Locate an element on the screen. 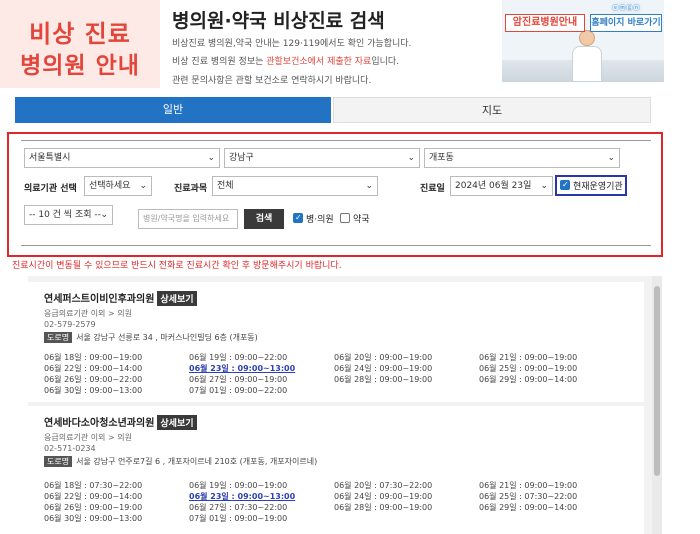 This screenshot has height=534, width=700. header-desc-2-post: 입니다. is located at coordinates (385, 62).